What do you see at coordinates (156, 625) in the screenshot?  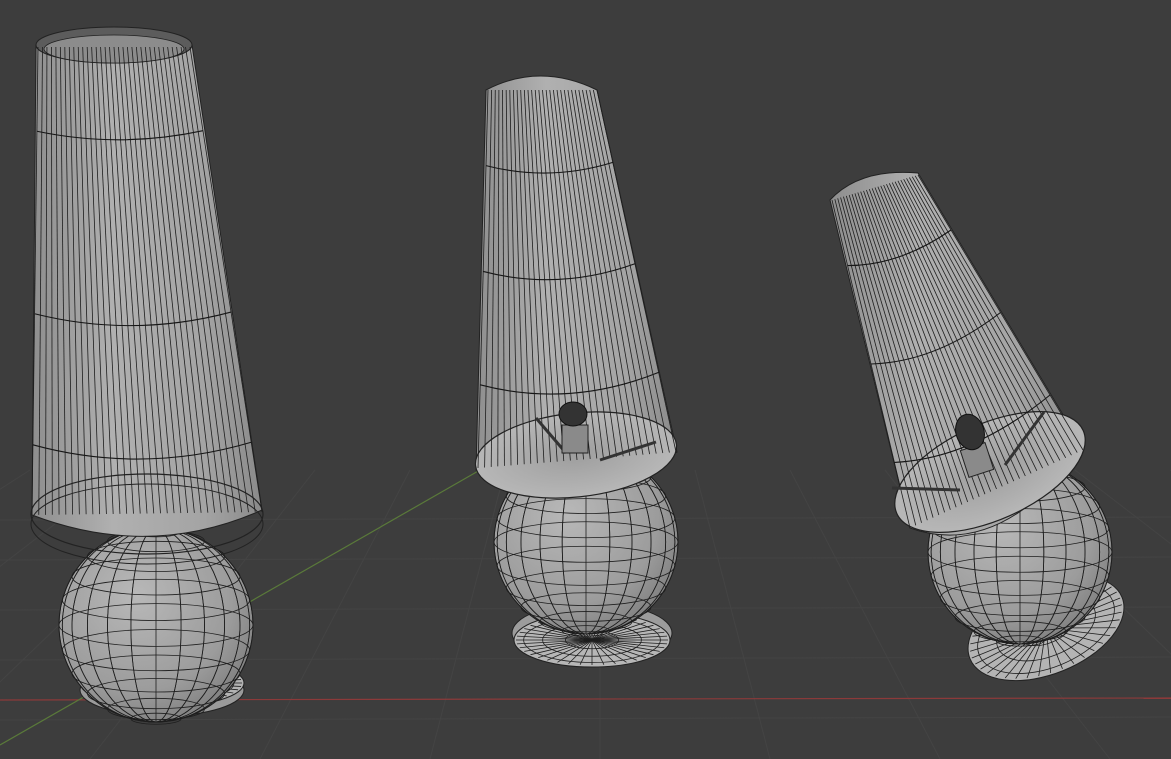 I see `lamp-sphere-base` at bounding box center [156, 625].